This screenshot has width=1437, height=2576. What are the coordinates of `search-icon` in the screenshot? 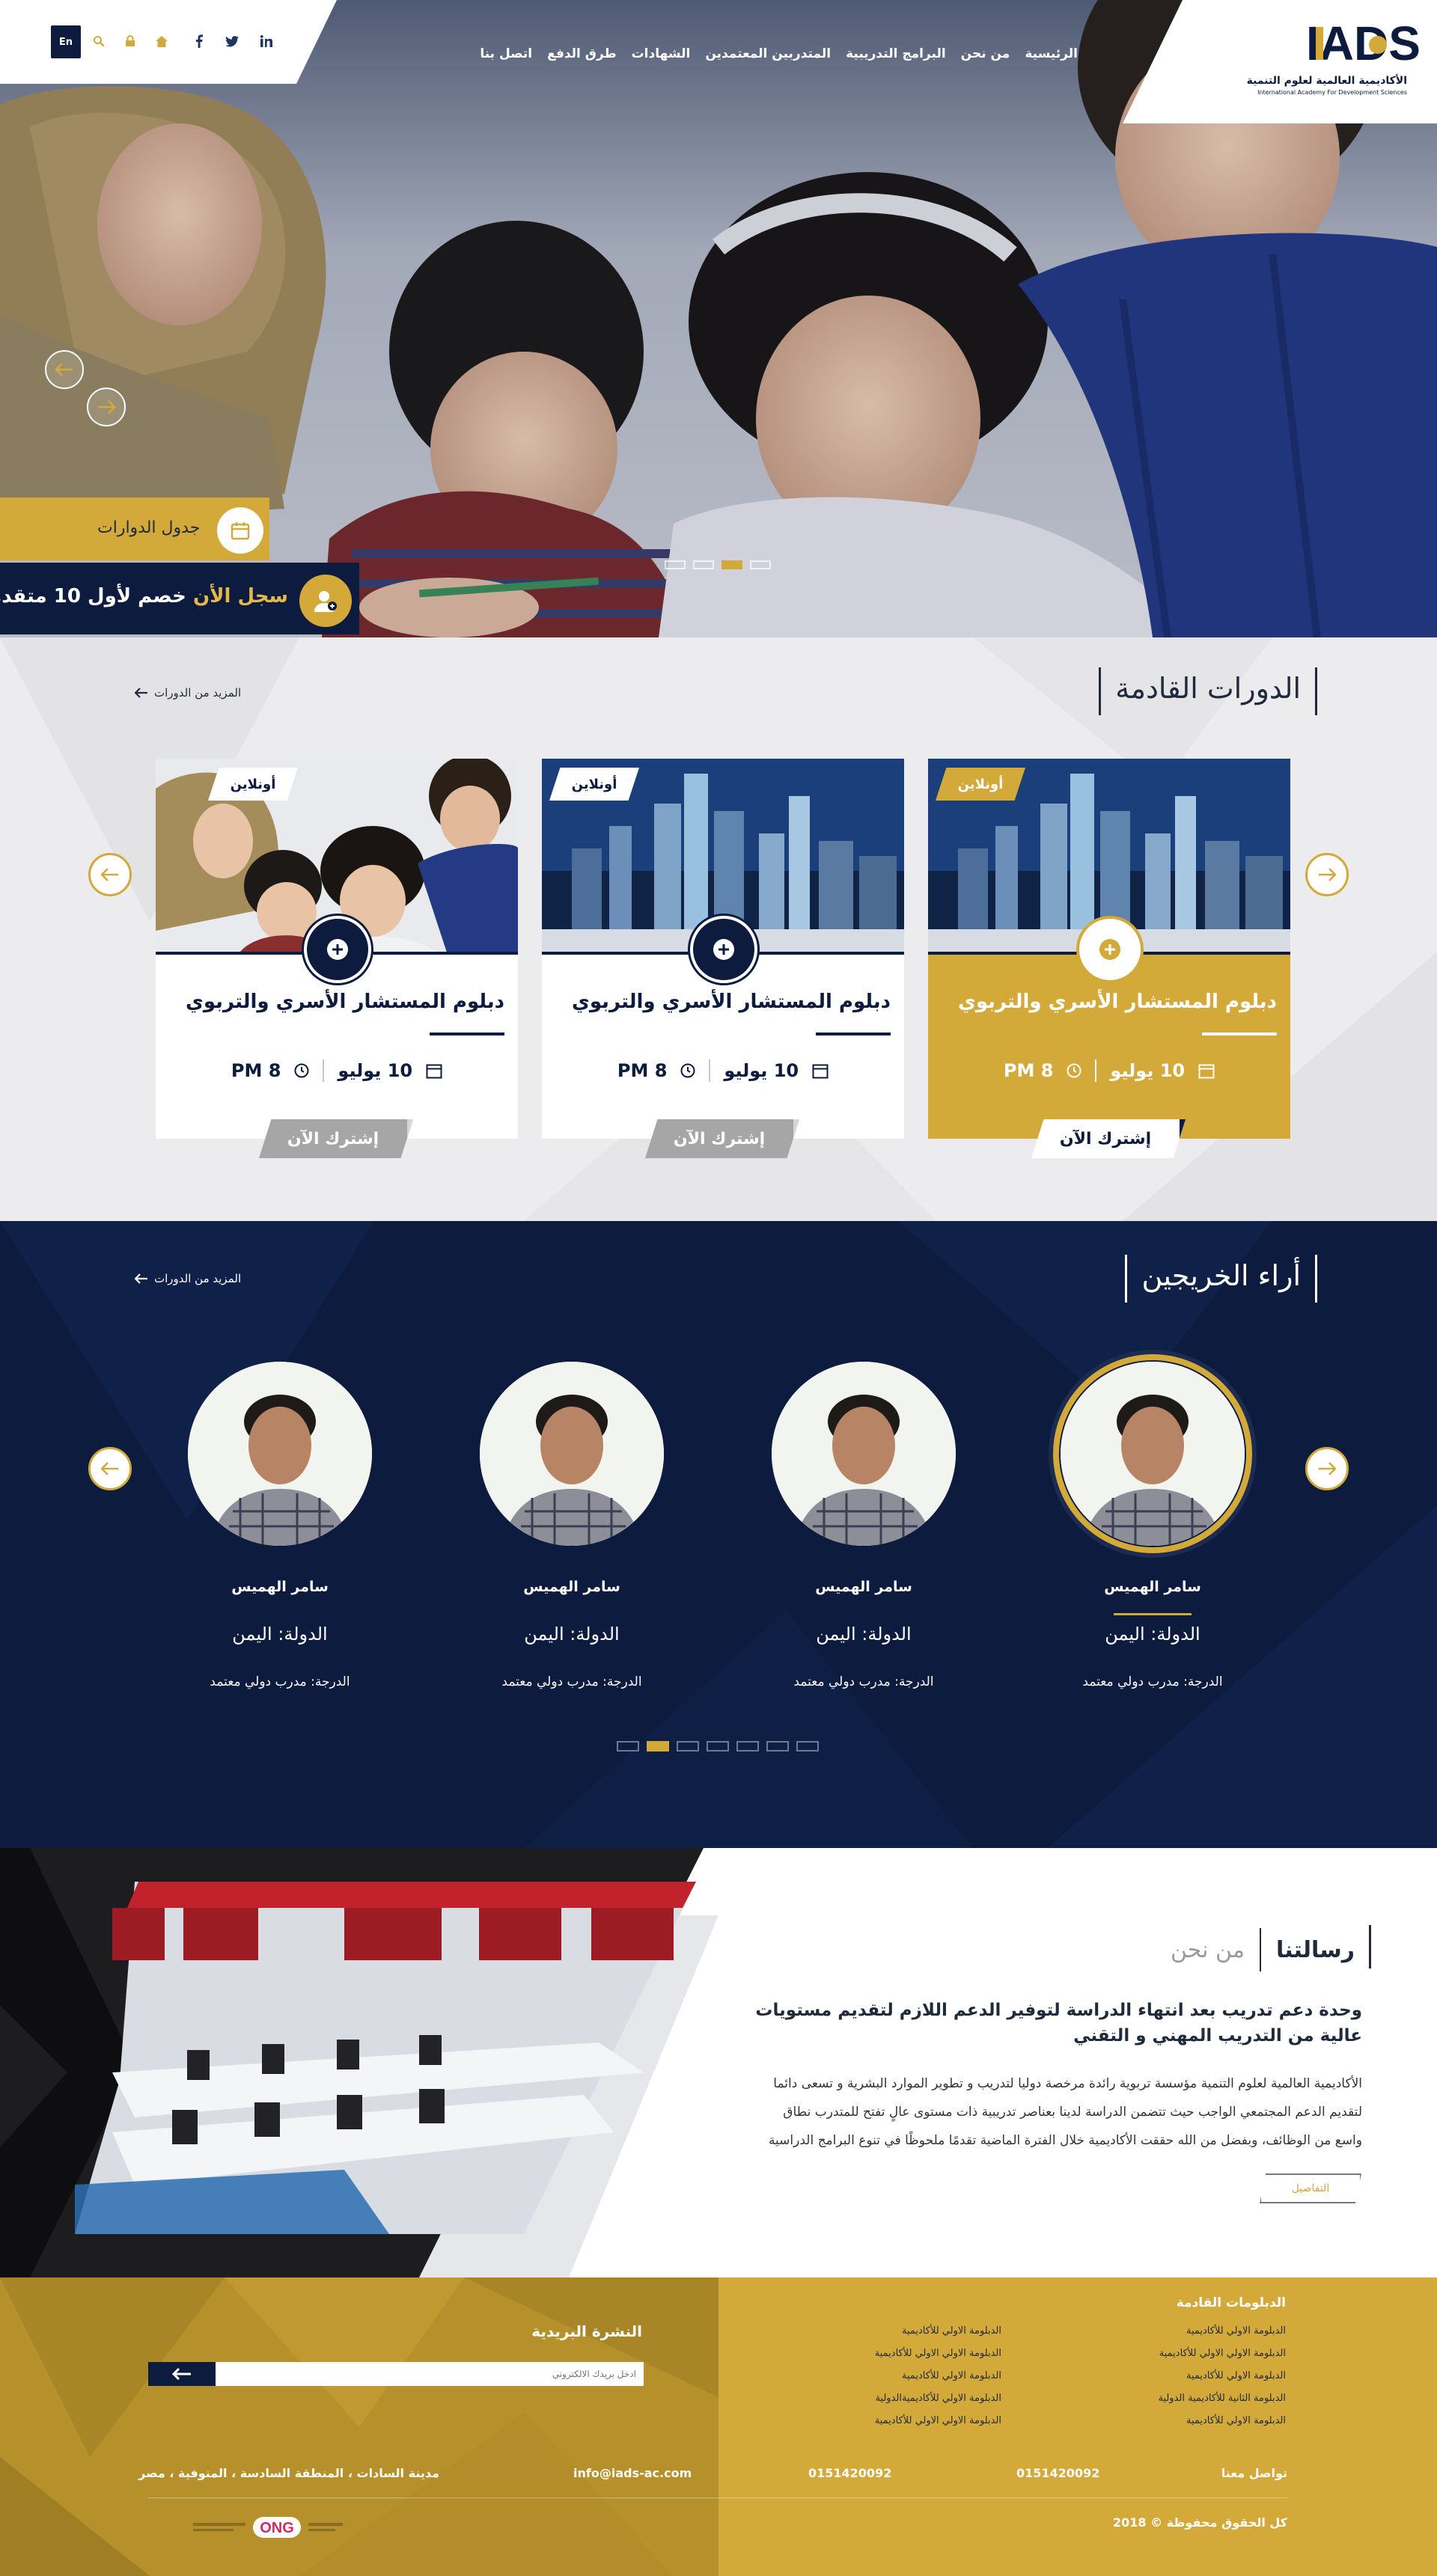 It's located at (98, 41).